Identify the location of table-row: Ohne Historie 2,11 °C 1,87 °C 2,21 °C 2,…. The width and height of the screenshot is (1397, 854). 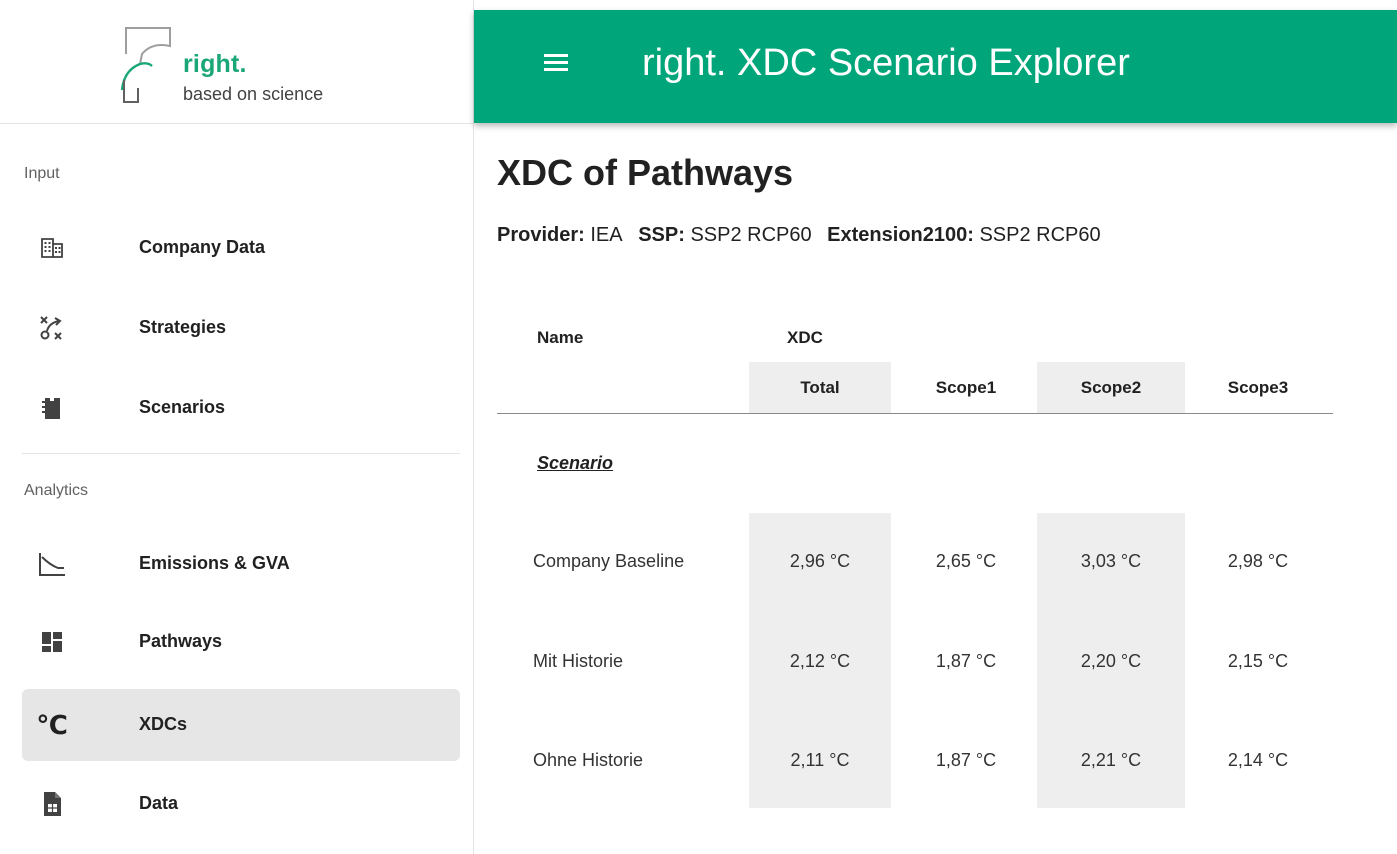
(915, 770).